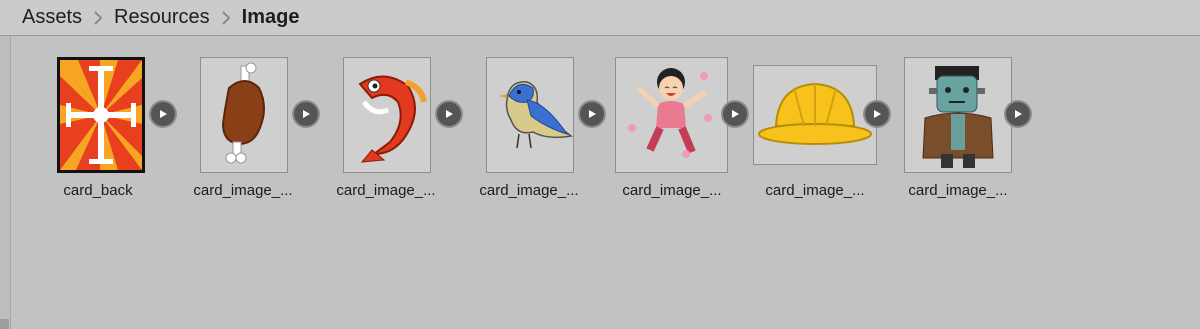 The width and height of the screenshot is (1200, 329). Describe the element at coordinates (387, 115) in the screenshot. I see `red-fish-icon` at that location.